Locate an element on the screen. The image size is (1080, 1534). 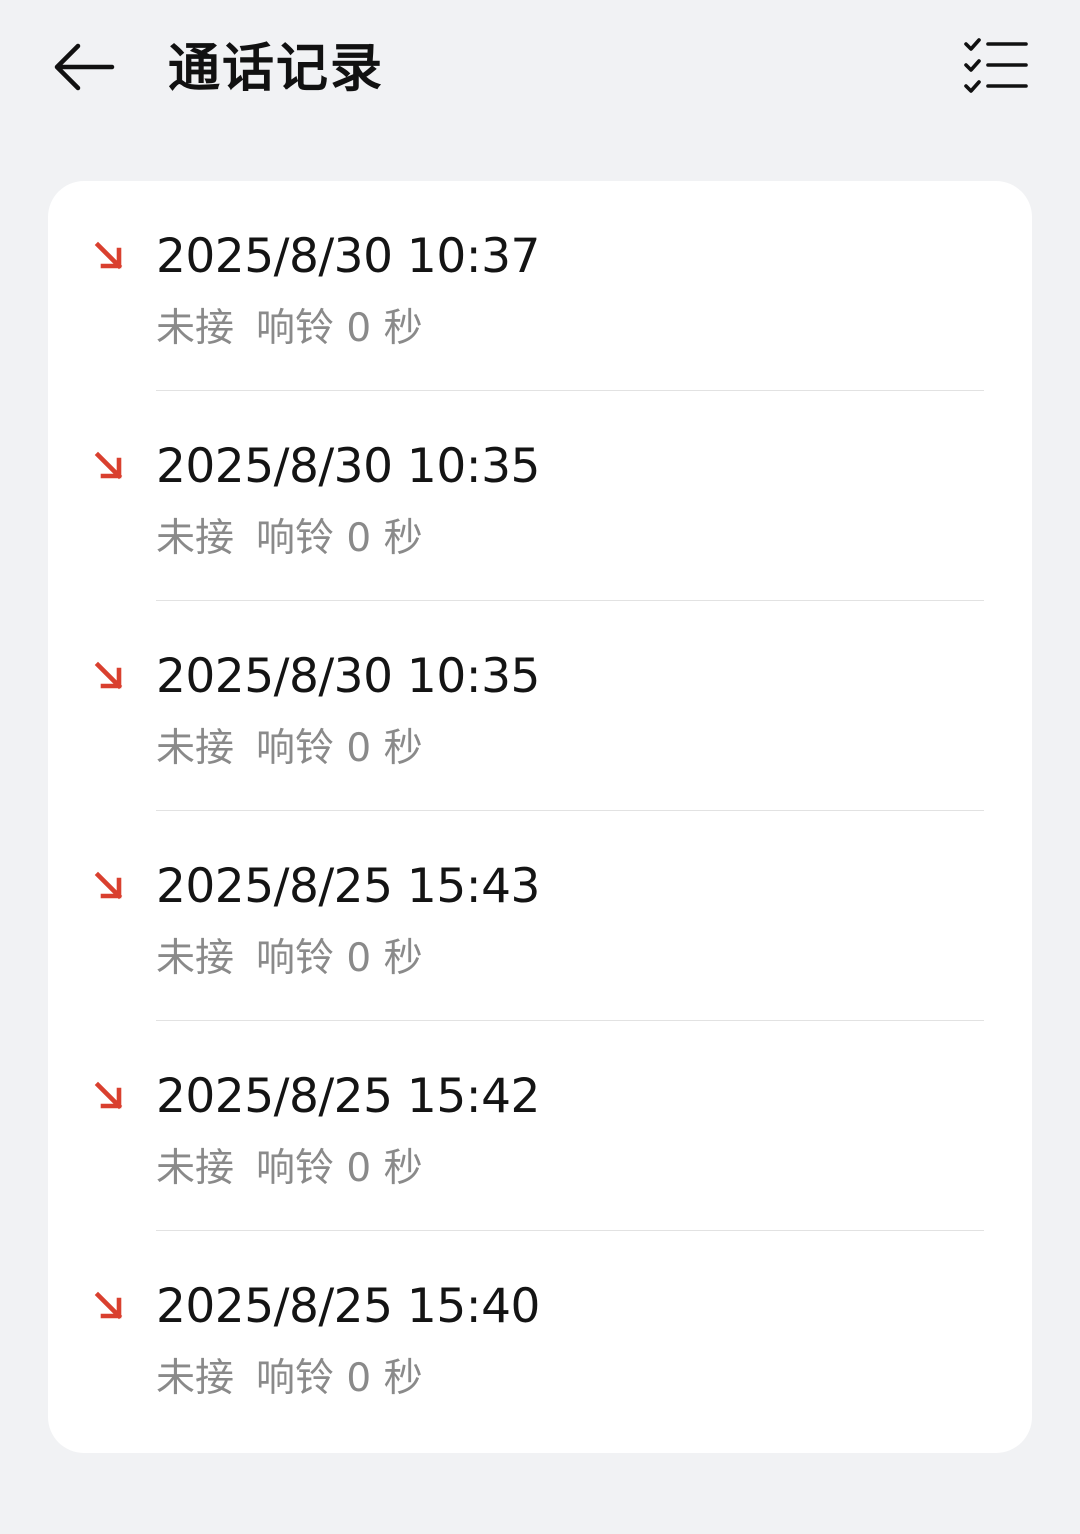
multi-select-button is located at coordinates (996, 66).